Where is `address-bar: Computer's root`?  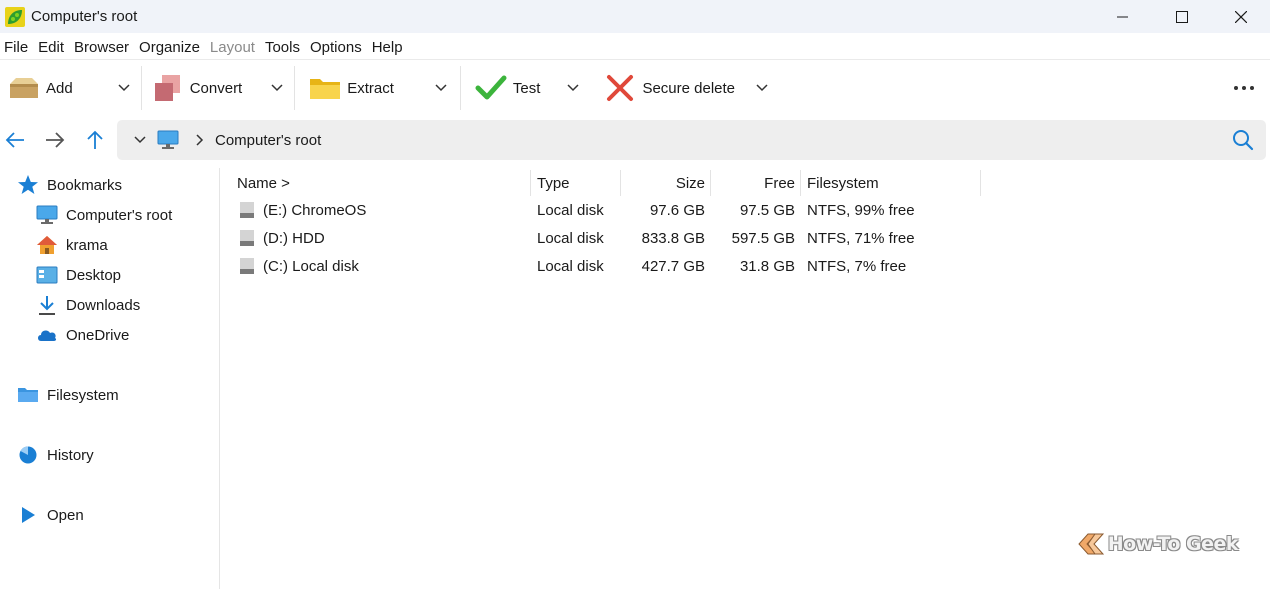
address-bar: Computer's root is located at coordinates (691, 140).